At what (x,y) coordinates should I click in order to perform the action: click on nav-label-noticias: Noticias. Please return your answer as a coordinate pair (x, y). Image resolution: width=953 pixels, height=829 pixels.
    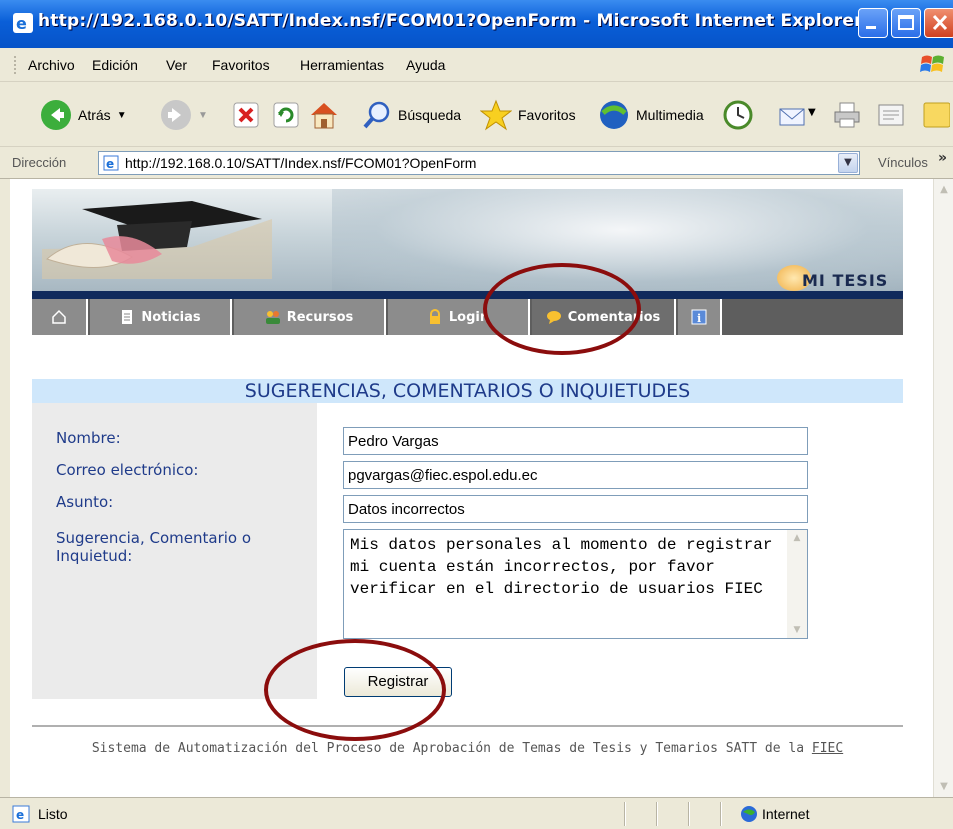
    Looking at the image, I should click on (171, 317).